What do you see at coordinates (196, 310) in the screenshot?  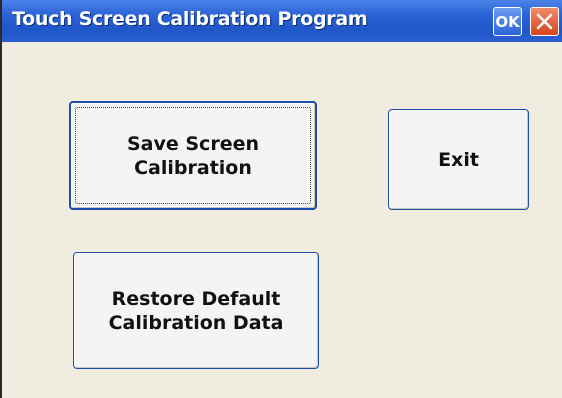 I see `restore-default-calibration-button: Restore Default Calibration Data` at bounding box center [196, 310].